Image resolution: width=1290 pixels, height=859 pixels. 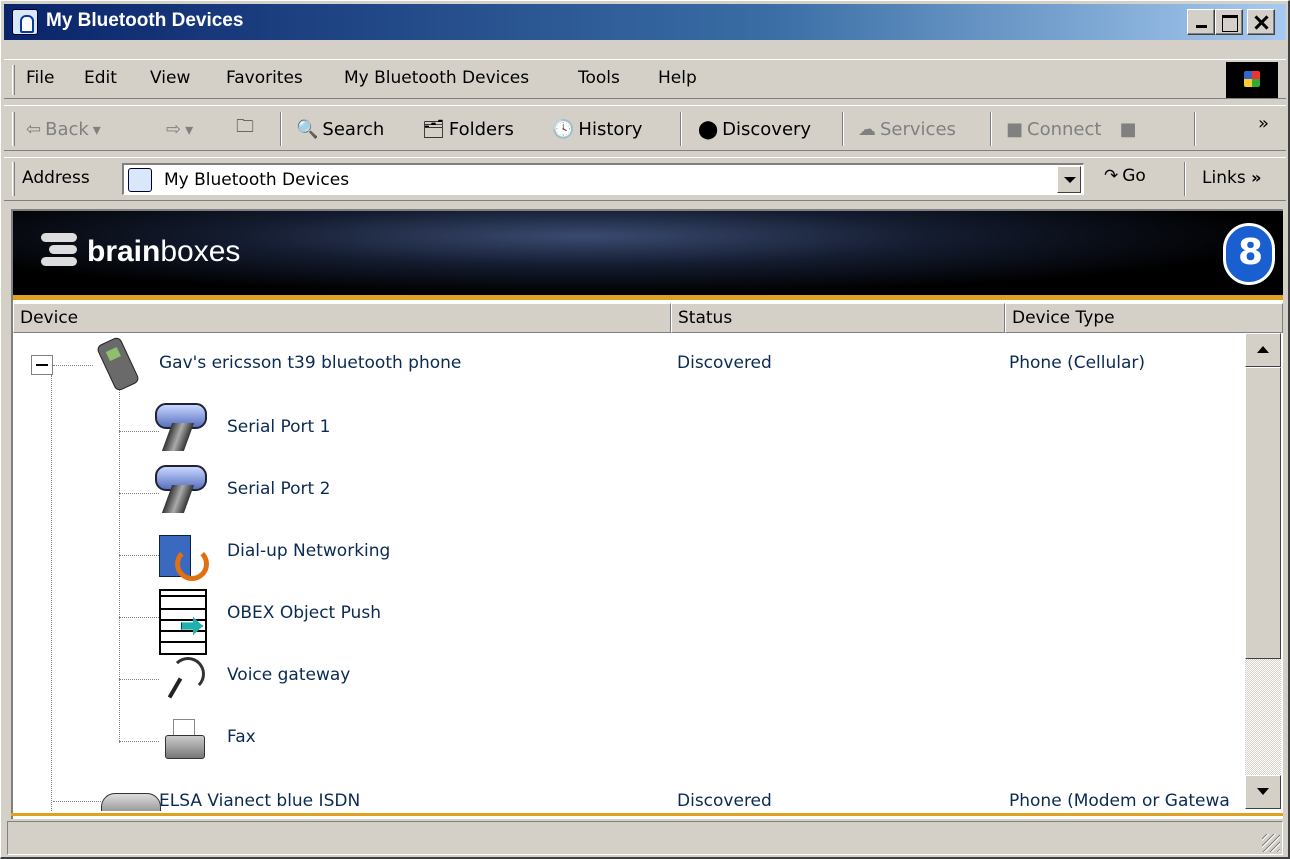 What do you see at coordinates (1249, 254) in the screenshot?
I see `brainboxes-logo-icon` at bounding box center [1249, 254].